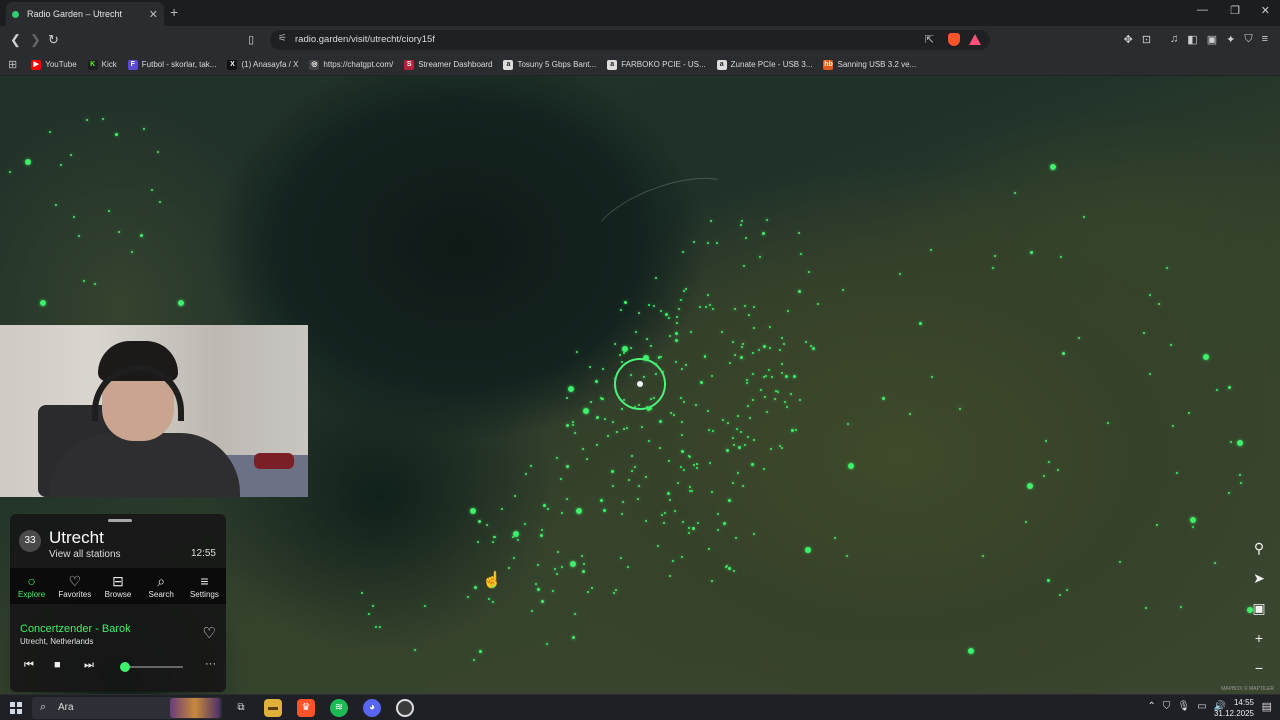 This screenshot has width=1280, height=720. I want to click on favorite-heart-icon: ♡, so click(209, 633).